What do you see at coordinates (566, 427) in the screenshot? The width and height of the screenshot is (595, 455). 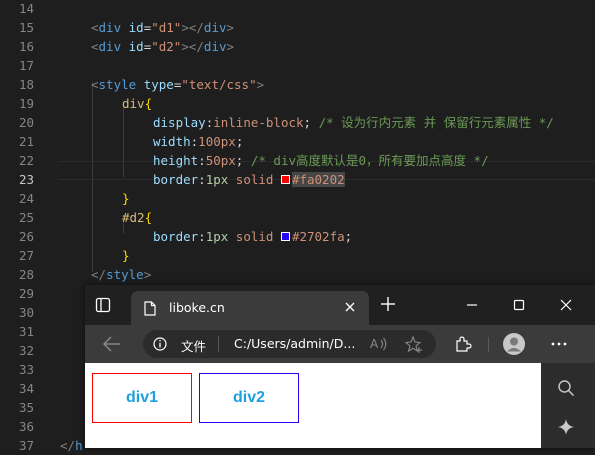 I see `copilot-icon` at bounding box center [566, 427].